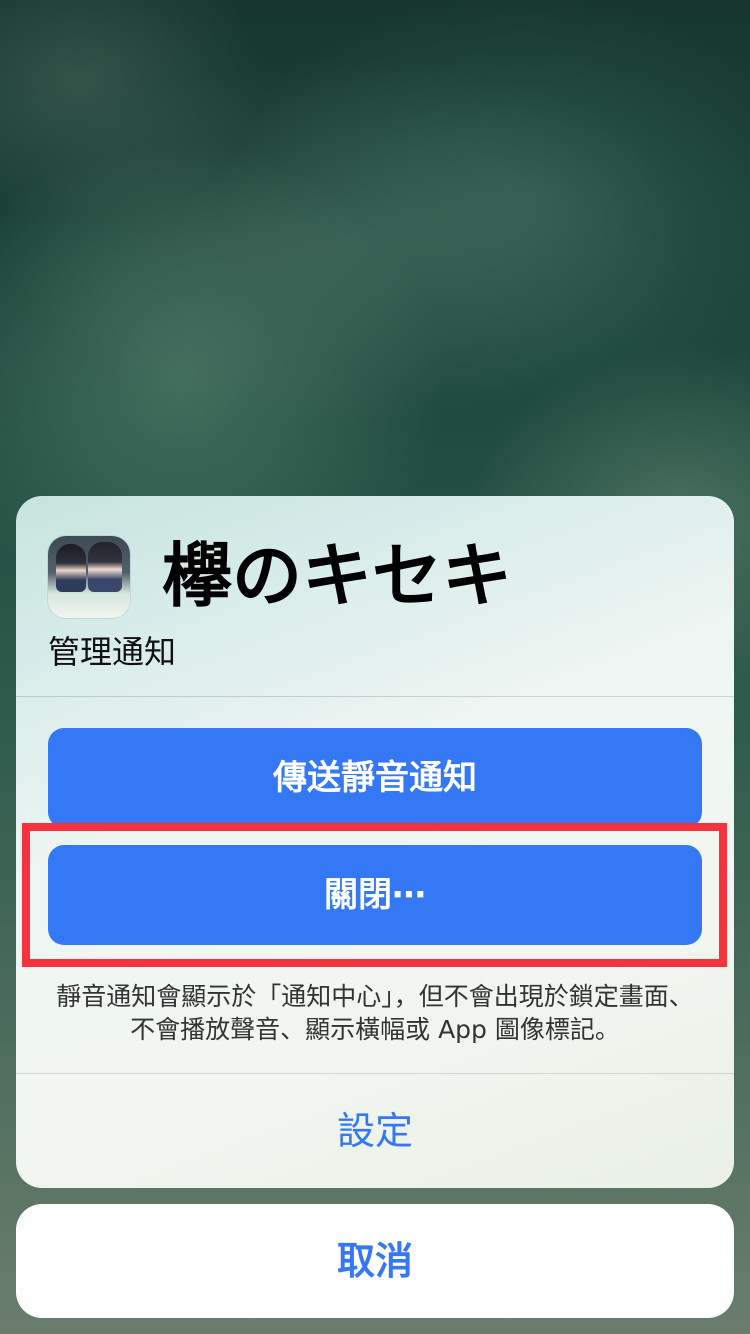 This screenshot has width=750, height=1334. I want to click on deliver-quietly-button: 傳送靜音通知, so click(375, 778).